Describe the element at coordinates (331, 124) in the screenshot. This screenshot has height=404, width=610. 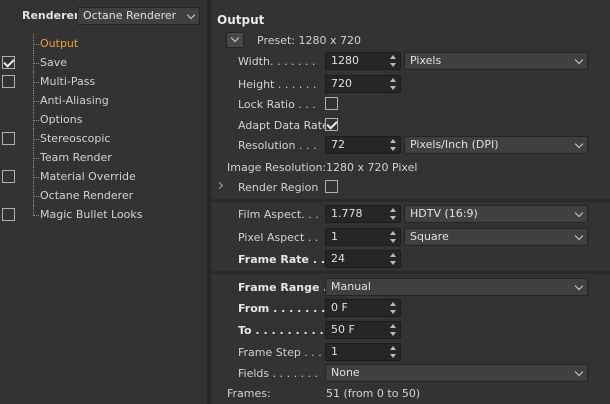
I see `adapt-data-rate-checkbox` at that location.